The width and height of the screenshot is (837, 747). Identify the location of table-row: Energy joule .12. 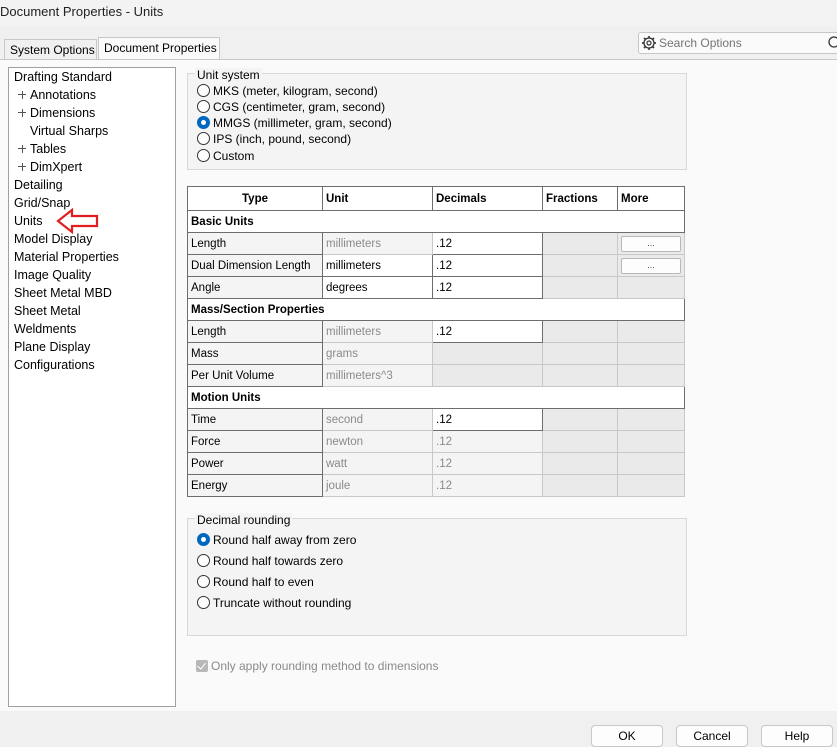
(436, 485).